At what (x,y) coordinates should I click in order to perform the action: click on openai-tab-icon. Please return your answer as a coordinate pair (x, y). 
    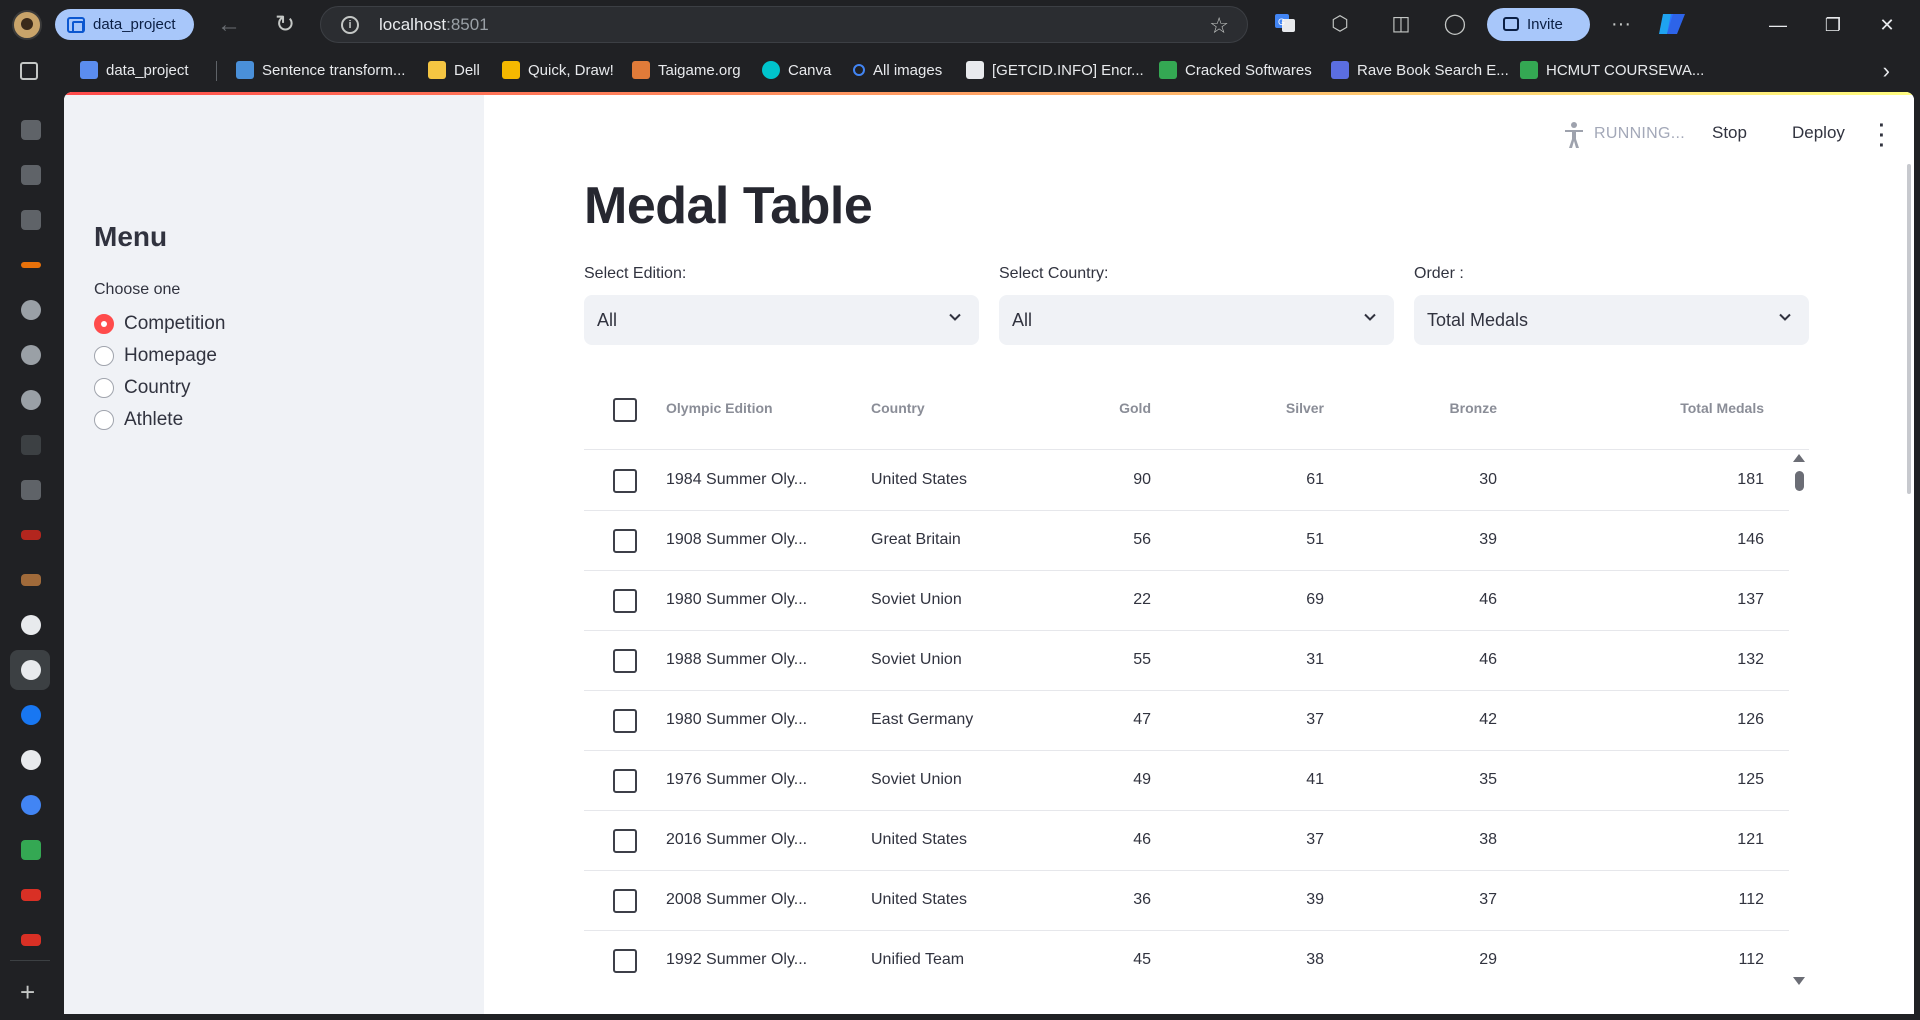
    Looking at the image, I should click on (31, 355).